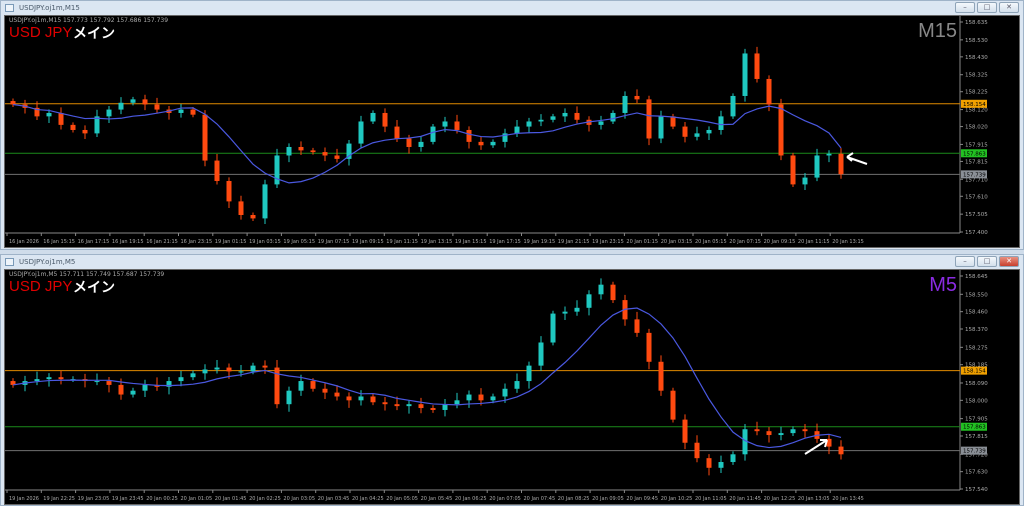 The height and width of the screenshot is (506, 1024). I want to click on time-axis-label: 19 Jan 17:15, so click(505, 242).